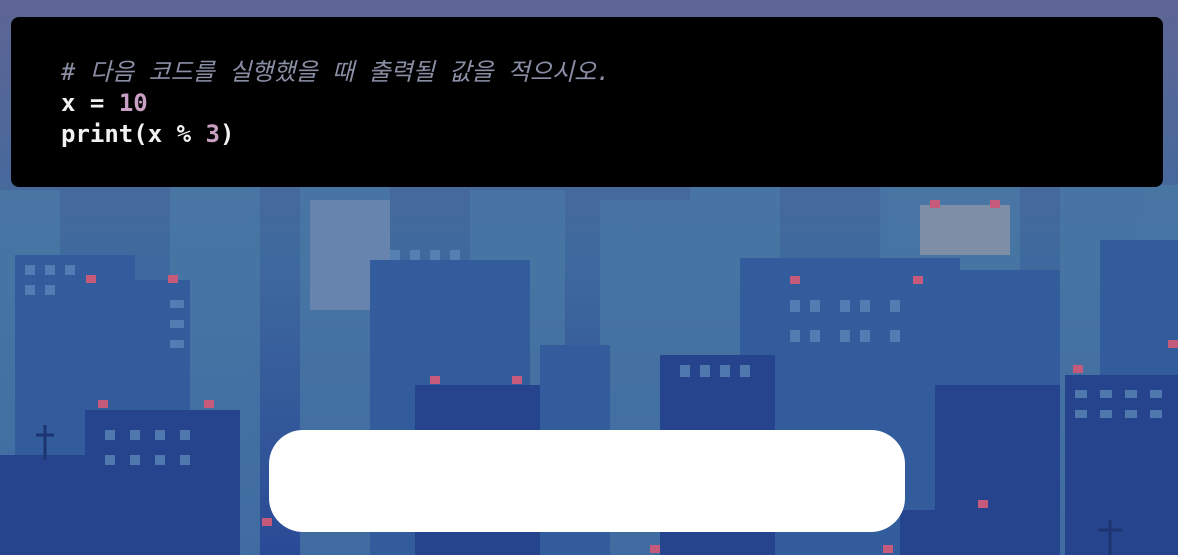  I want to click on code-line-assignment: x = 10, so click(612, 103).